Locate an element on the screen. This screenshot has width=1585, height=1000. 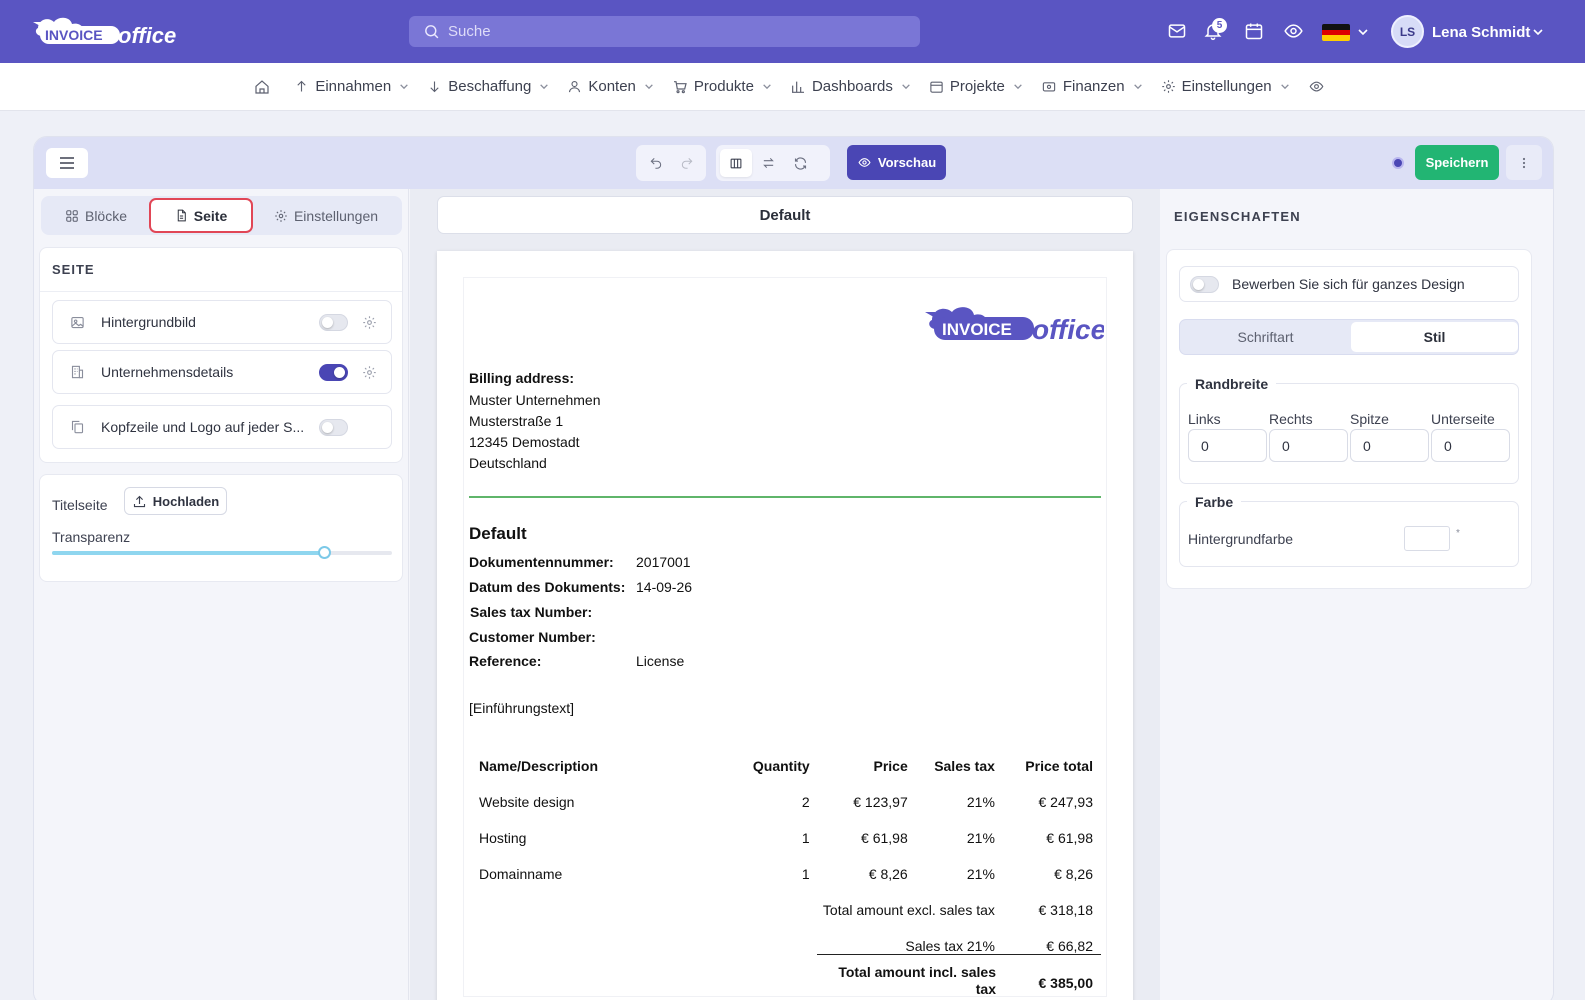
panel-tabs: Blöcke Seite Einstellungen is located at coordinates (221, 215).